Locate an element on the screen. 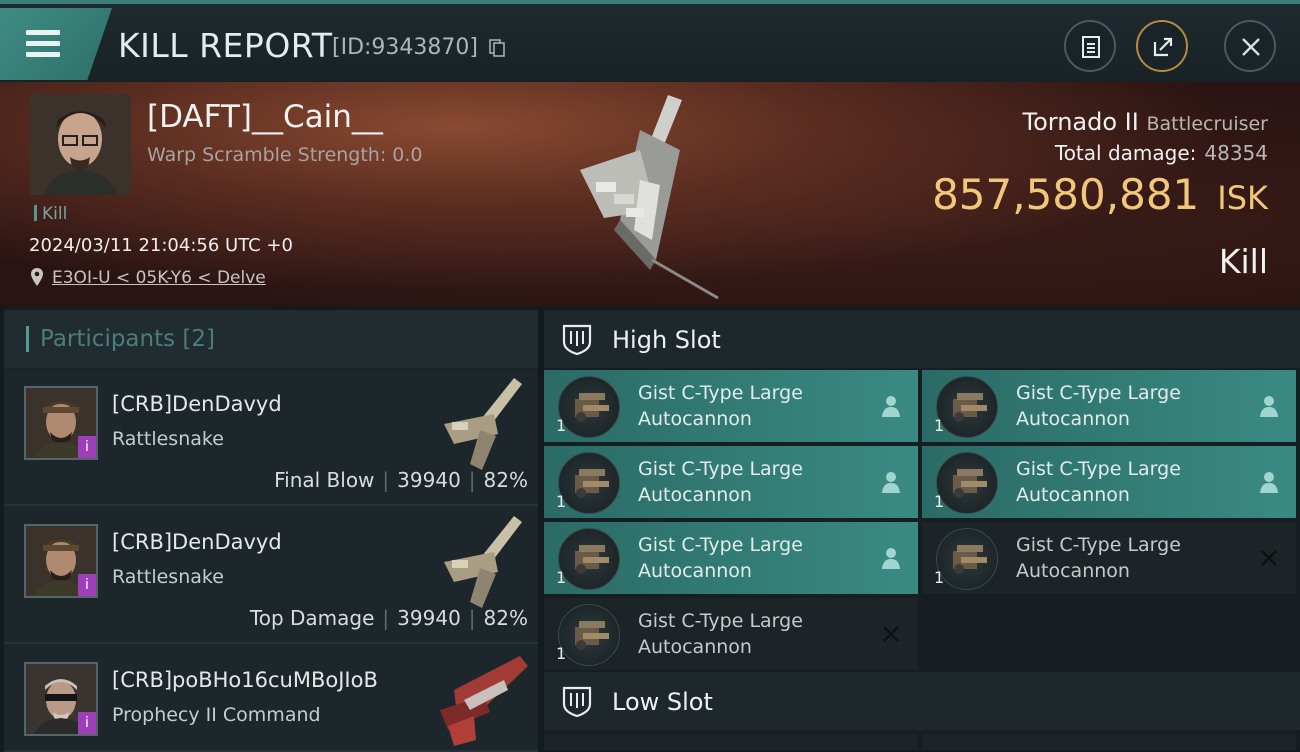  total-damage-label: Total damage: is located at coordinates (1125, 153).